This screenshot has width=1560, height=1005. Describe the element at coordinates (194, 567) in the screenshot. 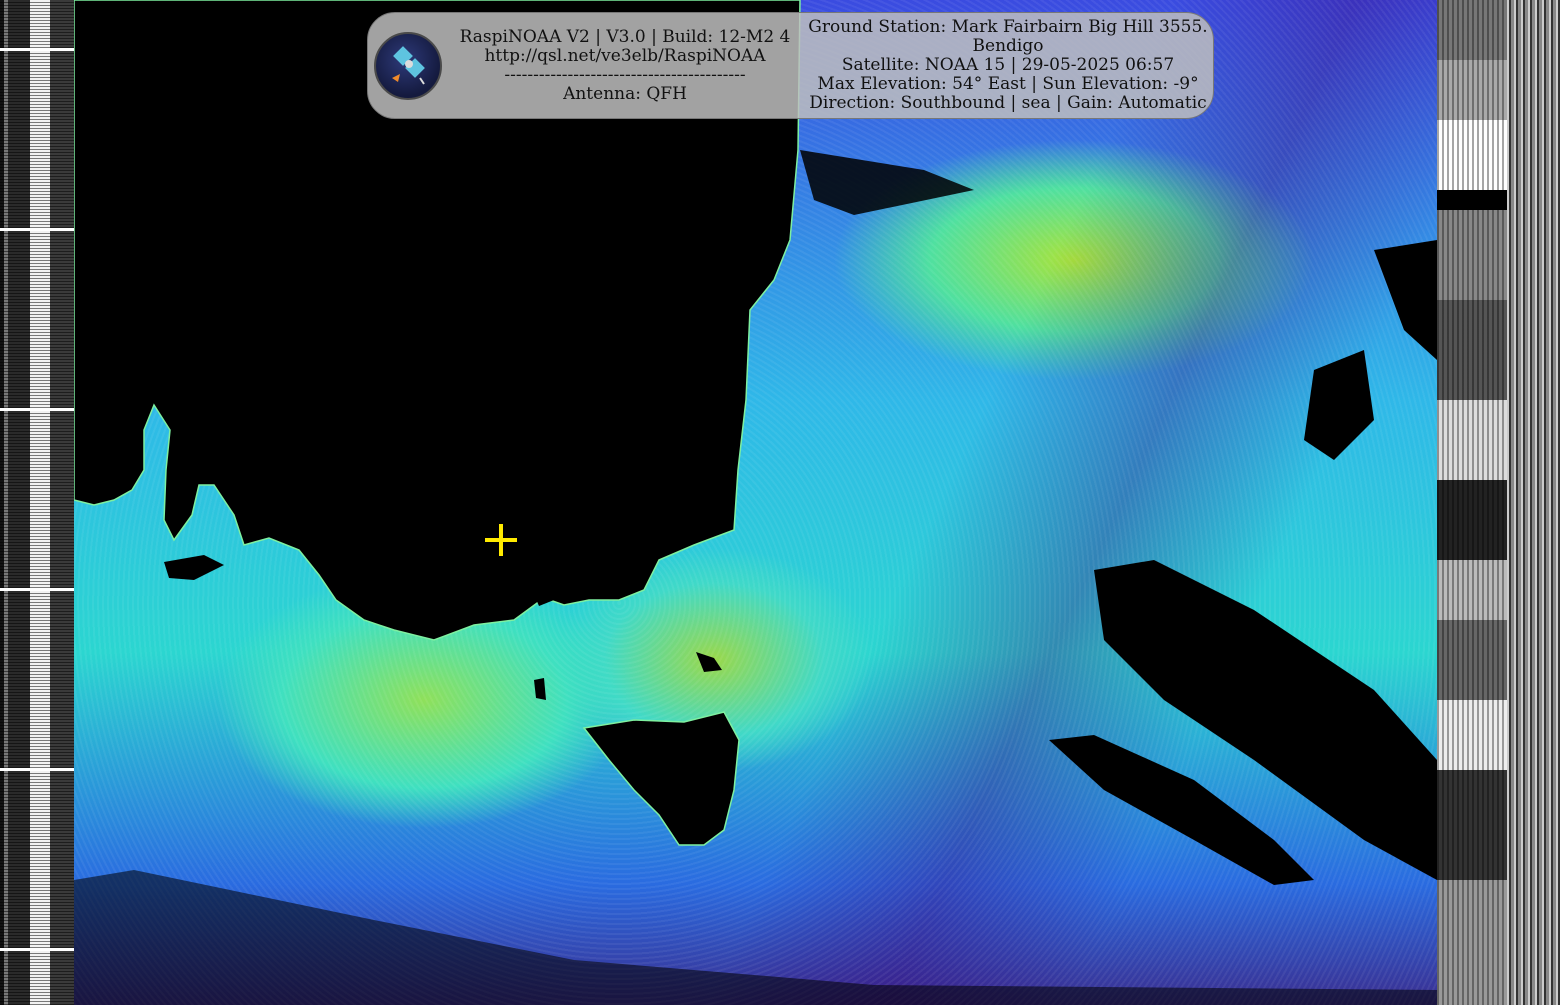

I see `gulf-island` at that location.